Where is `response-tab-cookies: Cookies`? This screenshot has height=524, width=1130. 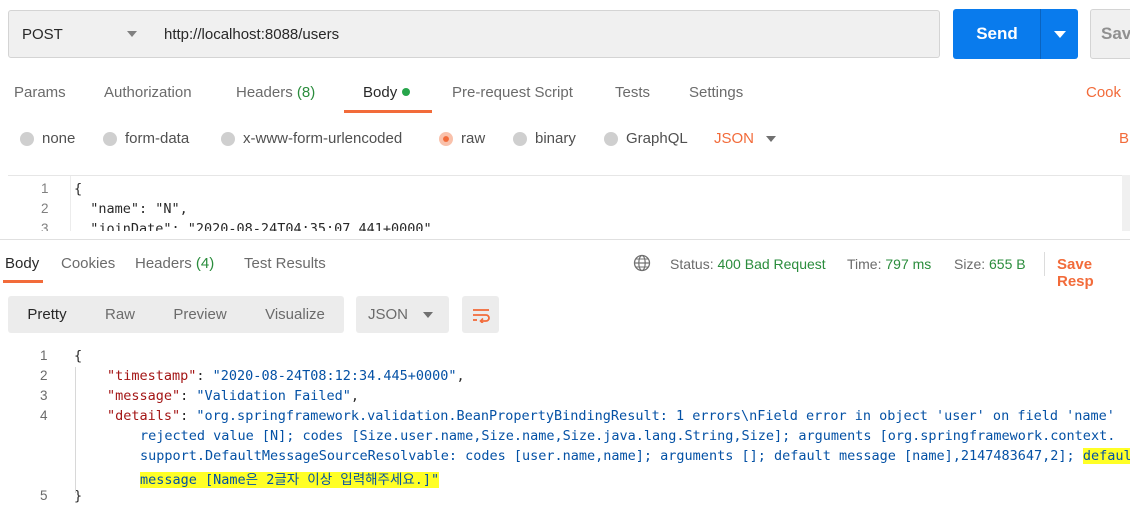
response-tab-cookies: Cookies is located at coordinates (88, 263).